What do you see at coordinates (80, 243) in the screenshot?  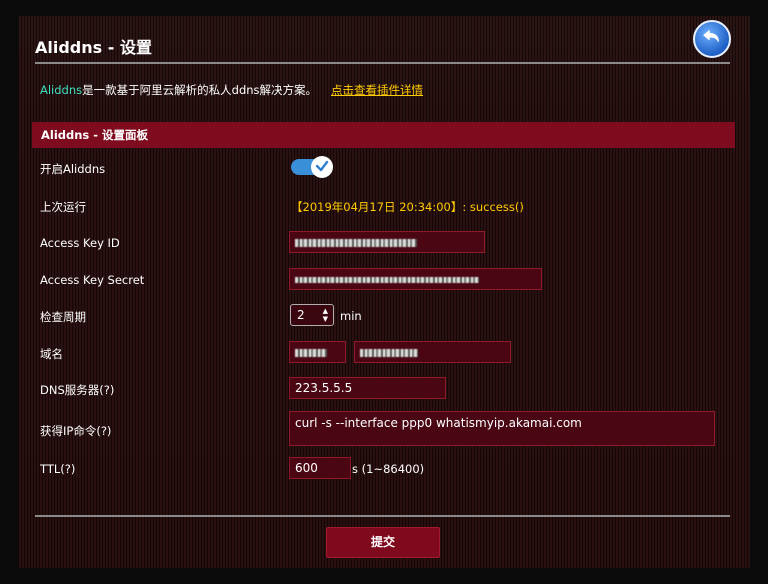 I see `key-id-label: Access Key ID` at bounding box center [80, 243].